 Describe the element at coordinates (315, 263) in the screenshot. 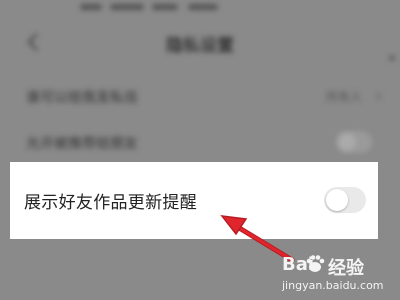

I see `paw-icon` at that location.